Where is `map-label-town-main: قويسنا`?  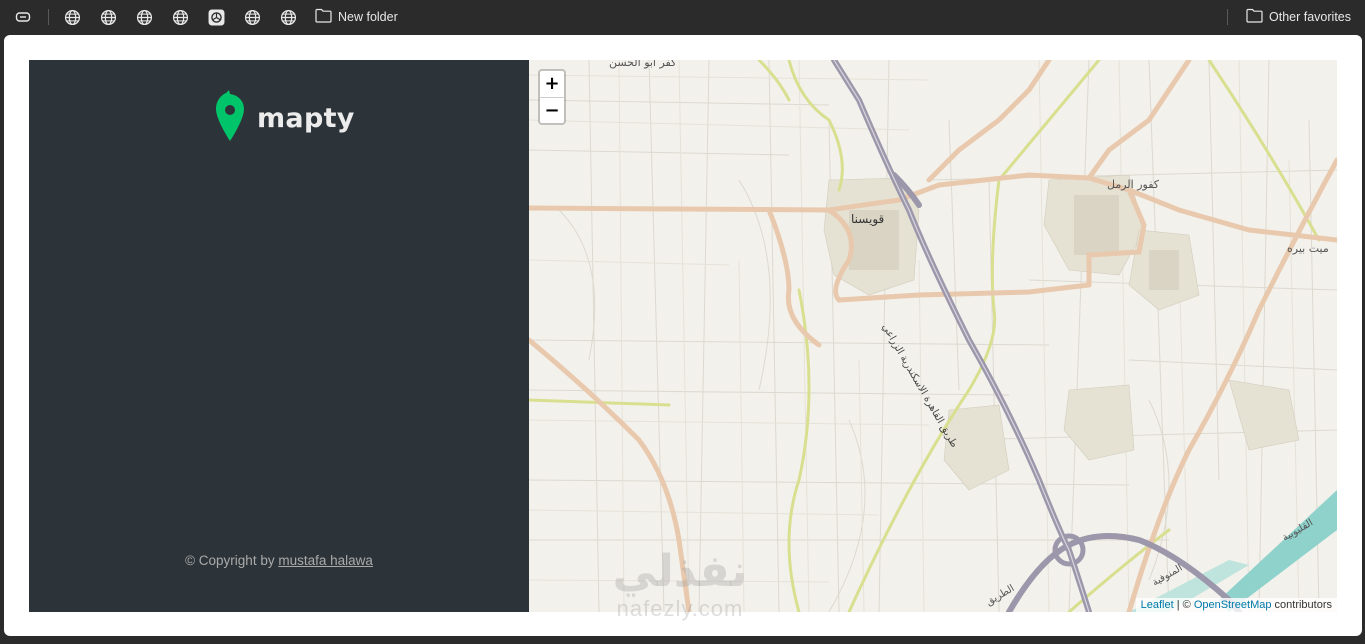 map-label-town-main: قويسنا is located at coordinates (868, 219).